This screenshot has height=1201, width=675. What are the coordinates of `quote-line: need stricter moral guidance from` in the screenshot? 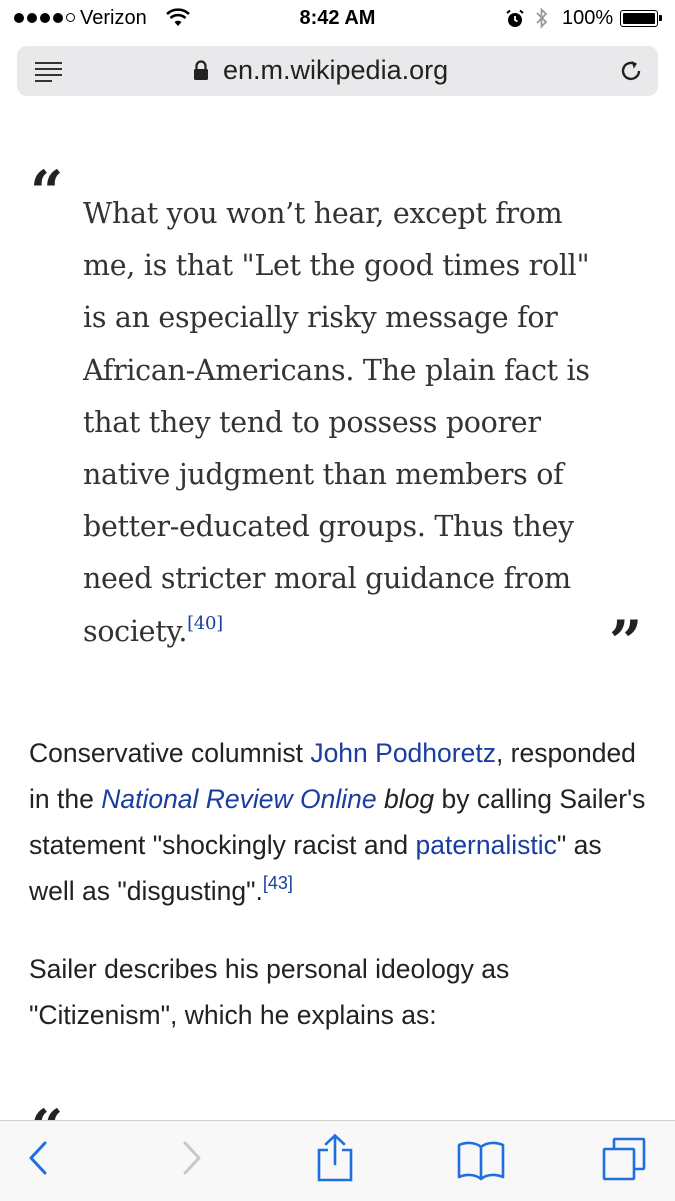 It's located at (327, 579).